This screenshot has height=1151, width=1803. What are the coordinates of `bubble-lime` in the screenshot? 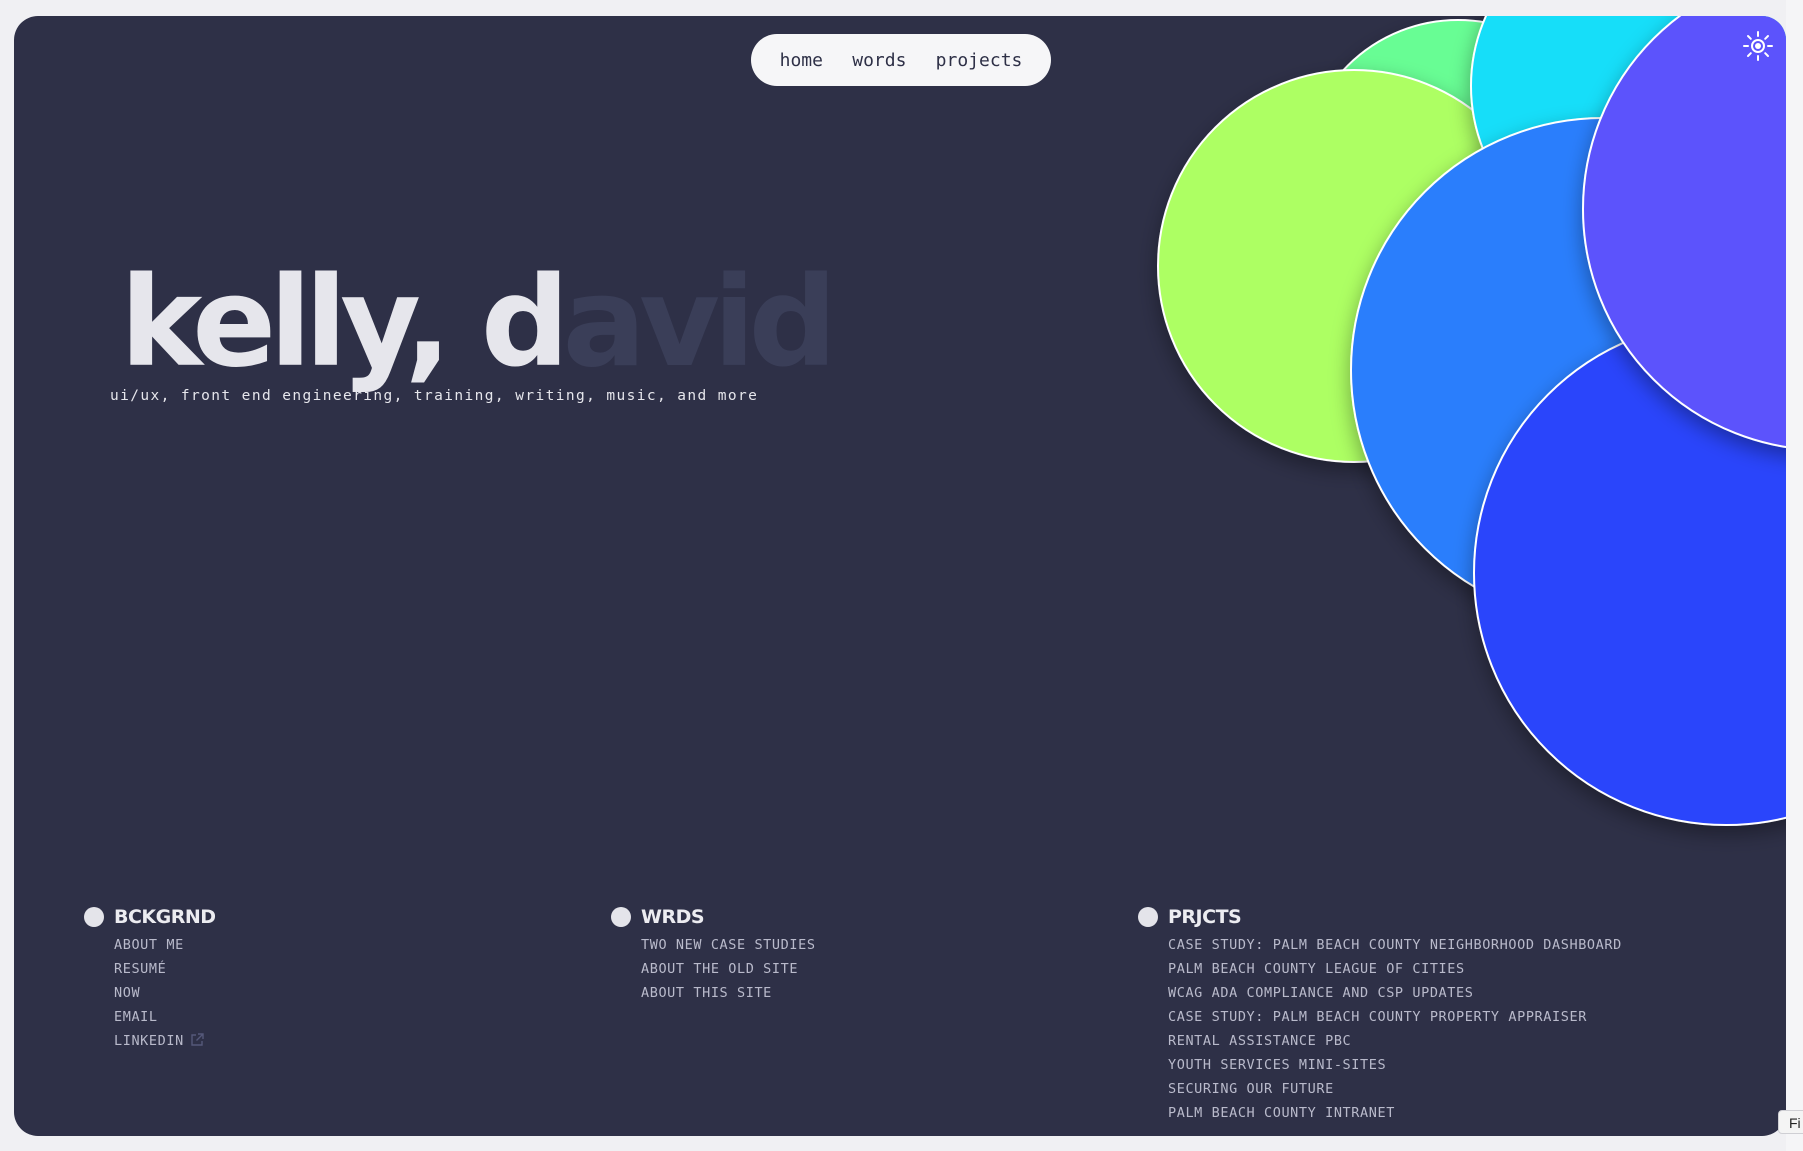 It's located at (1354, 266).